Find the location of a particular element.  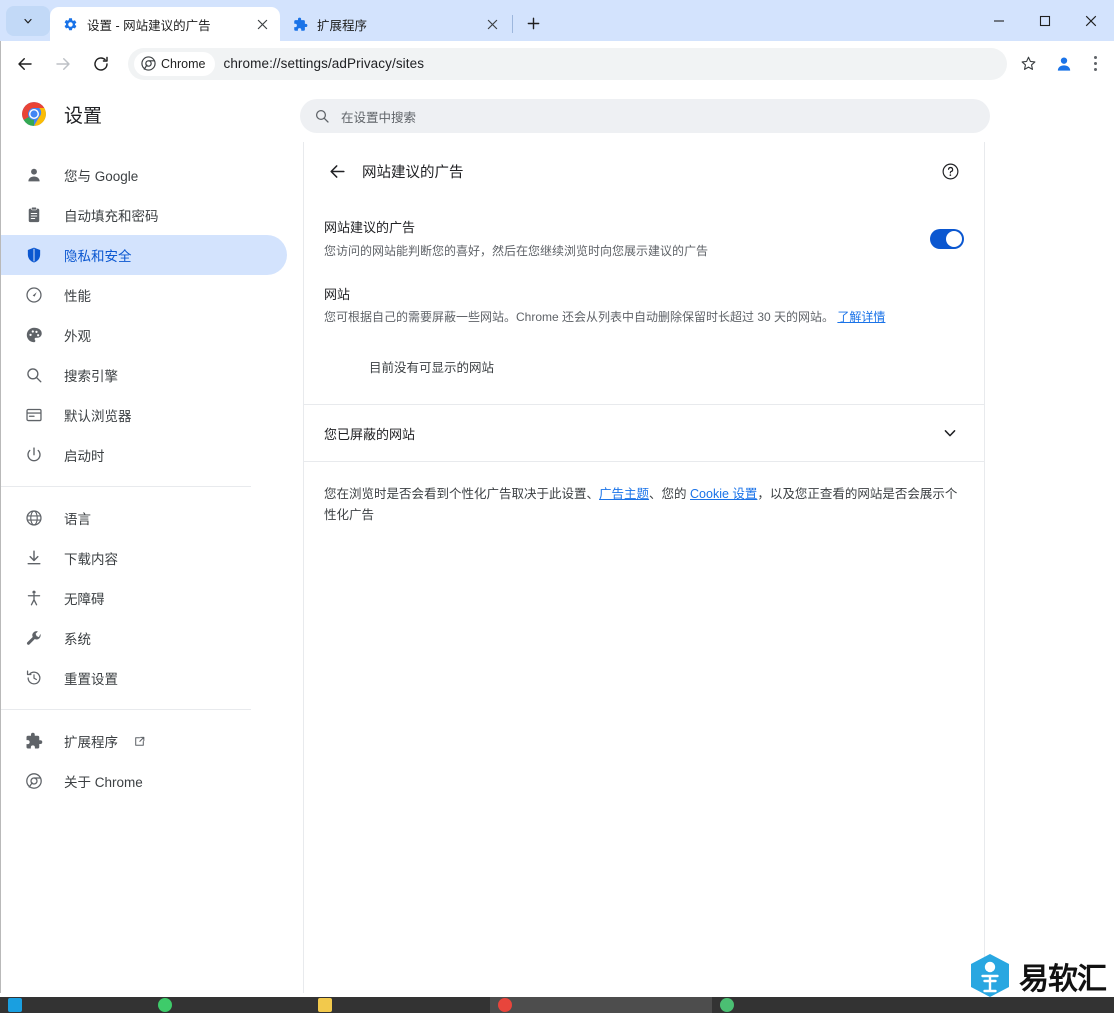

sidebar-item-label: 外观 is located at coordinates (77, 336).